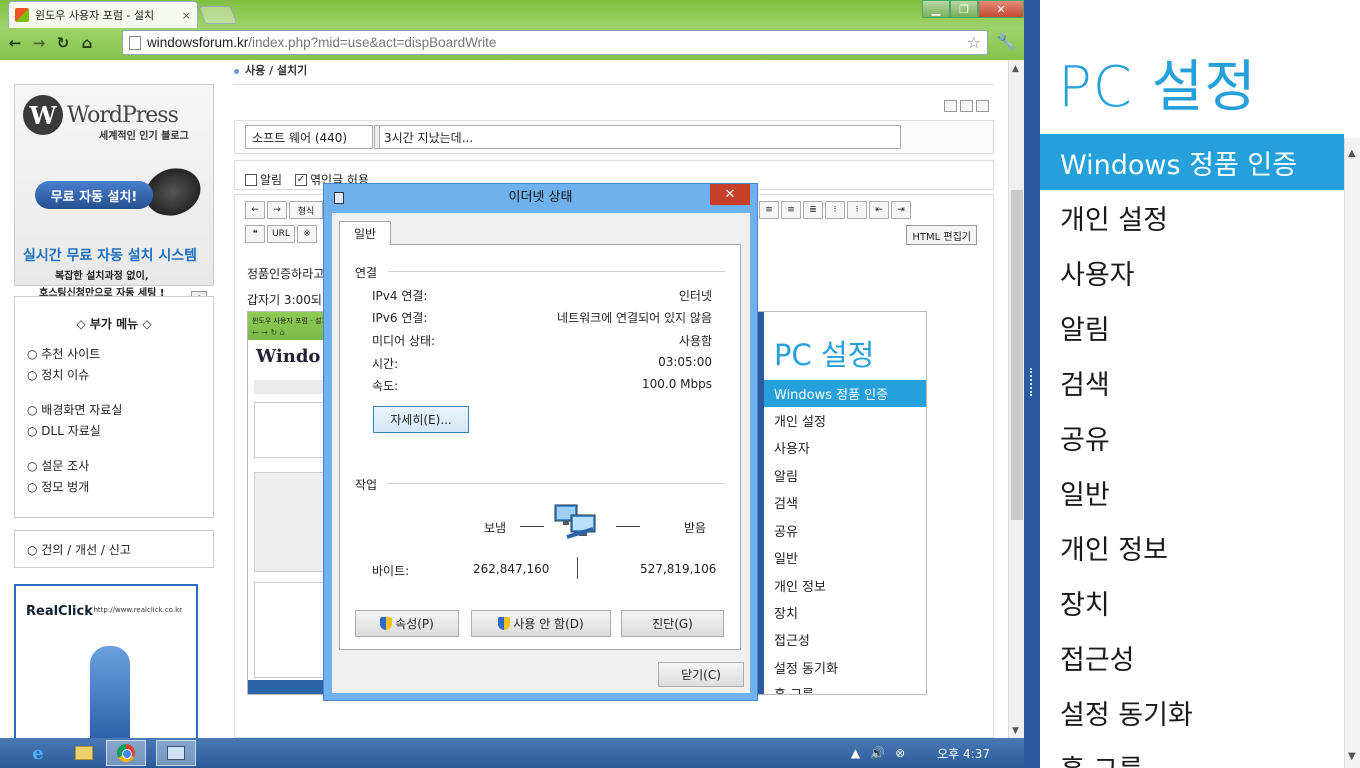 The width and height of the screenshot is (1360, 768). What do you see at coordinates (1017, 355) in the screenshot?
I see `scroll-thumb` at bounding box center [1017, 355].